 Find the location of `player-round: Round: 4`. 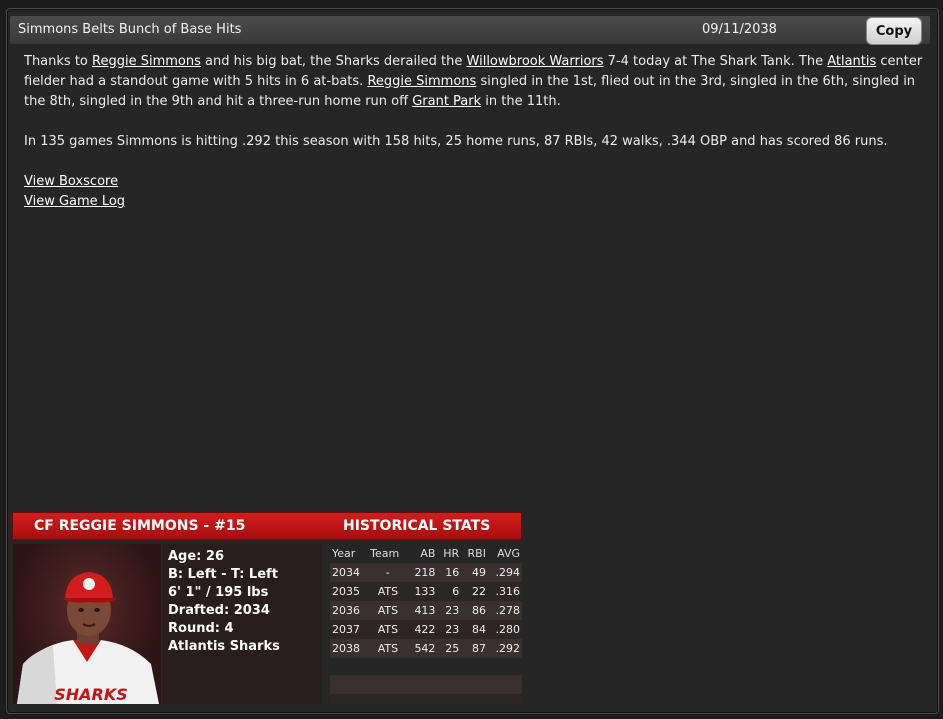

player-round: Round: 4 is located at coordinates (201, 628).